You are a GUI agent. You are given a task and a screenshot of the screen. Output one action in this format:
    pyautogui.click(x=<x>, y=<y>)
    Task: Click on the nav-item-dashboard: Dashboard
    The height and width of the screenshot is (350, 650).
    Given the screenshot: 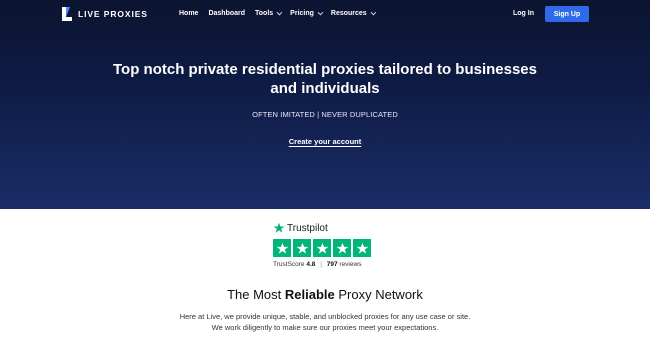 What is the action you would take?
    pyautogui.click(x=226, y=13)
    